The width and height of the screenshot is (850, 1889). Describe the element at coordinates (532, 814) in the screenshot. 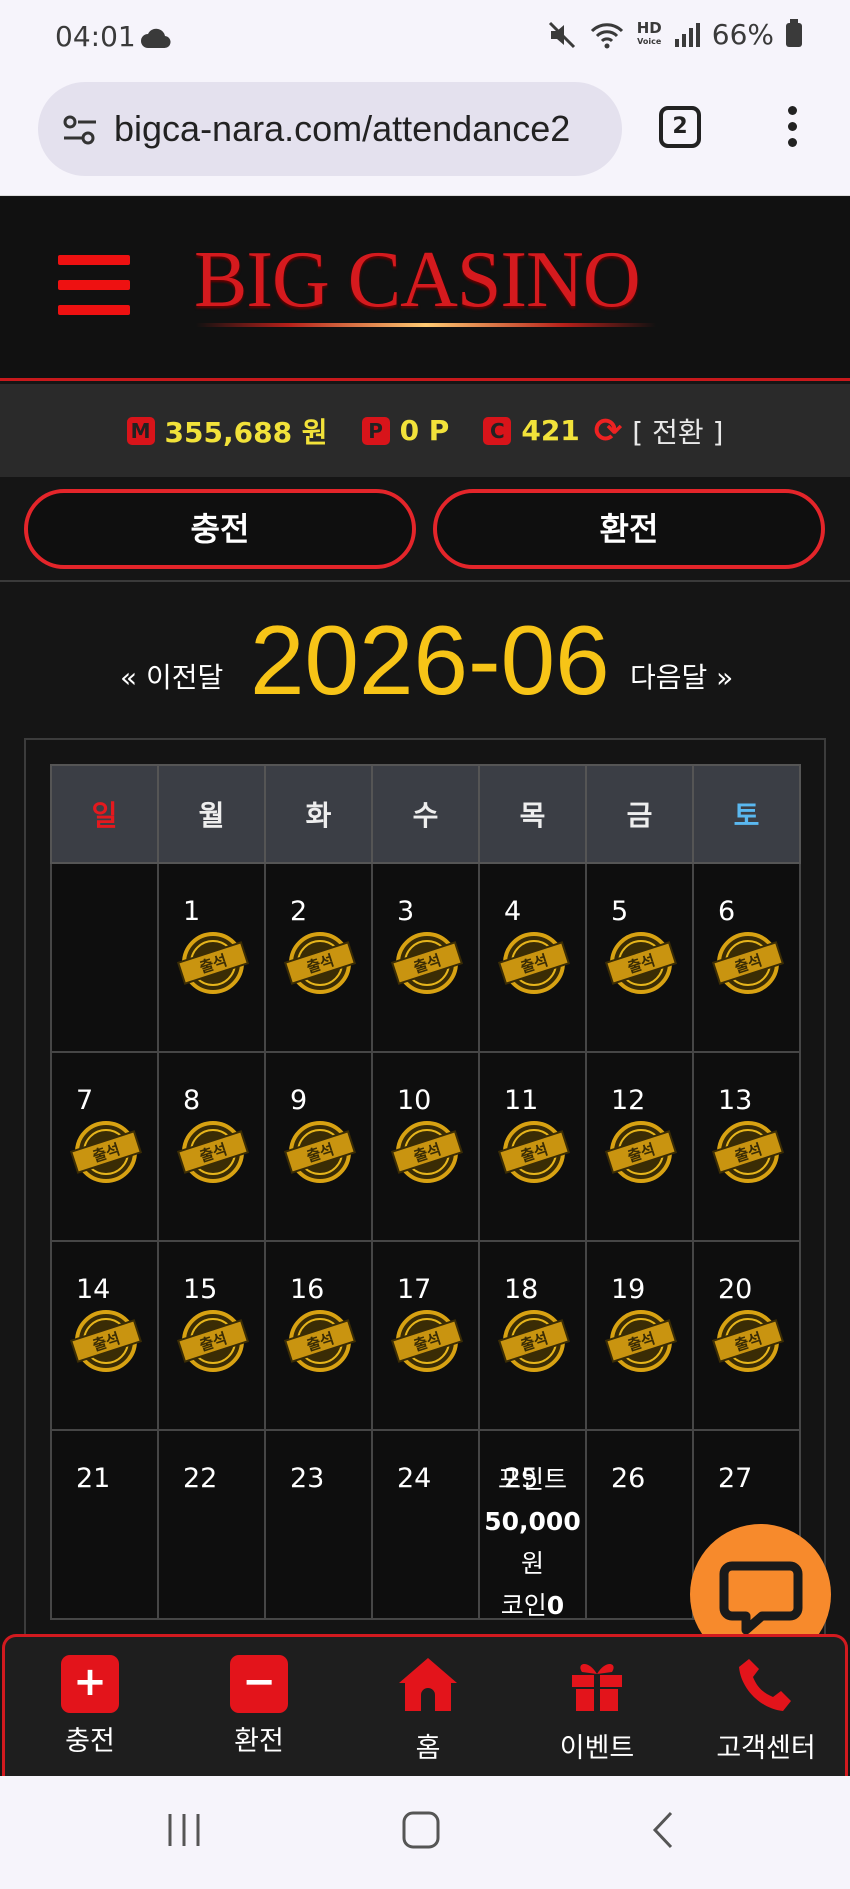

I see `weekday-thu: 목` at that location.